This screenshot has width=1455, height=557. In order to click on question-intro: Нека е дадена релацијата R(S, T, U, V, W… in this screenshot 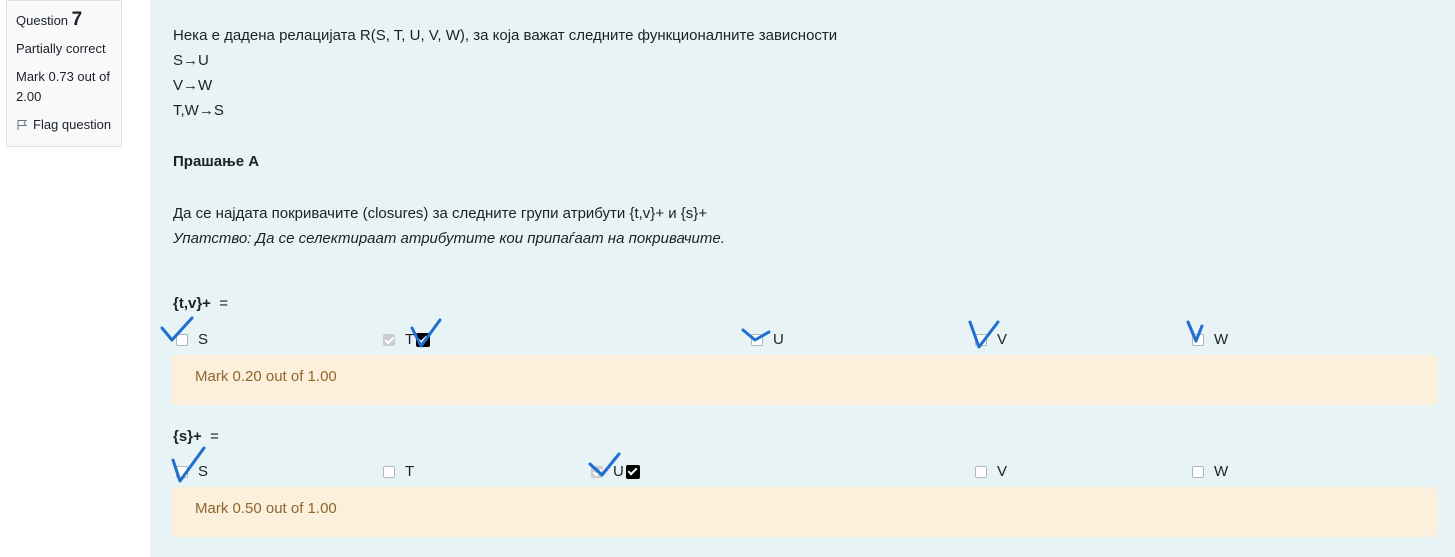, I will do `click(505, 35)`.